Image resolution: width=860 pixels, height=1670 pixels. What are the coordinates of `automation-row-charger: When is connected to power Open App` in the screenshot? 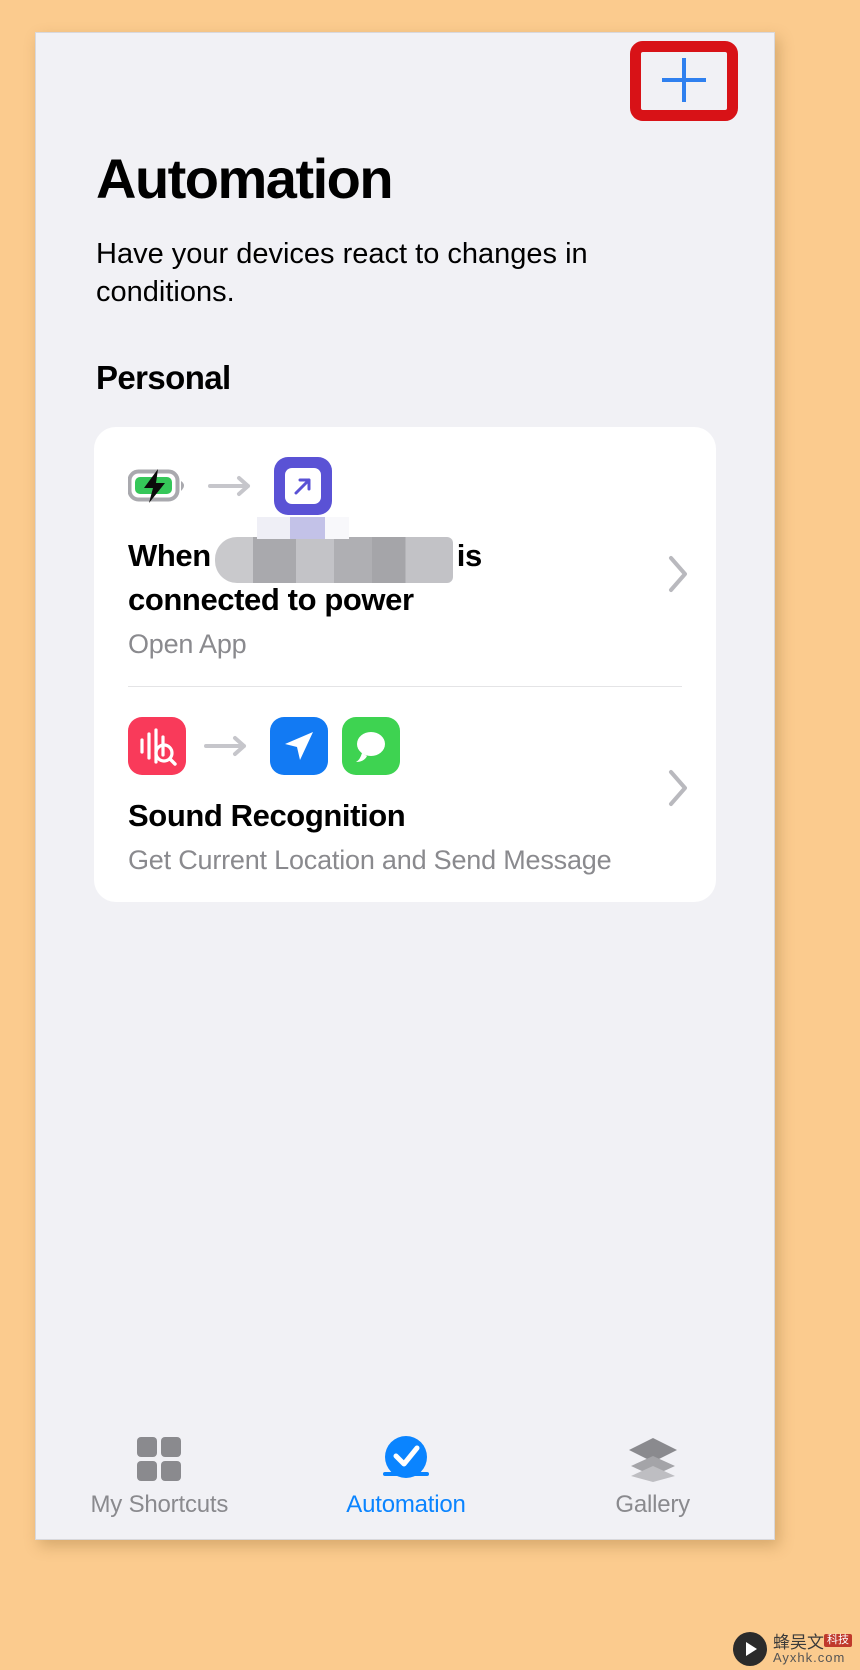 It's located at (405, 556).